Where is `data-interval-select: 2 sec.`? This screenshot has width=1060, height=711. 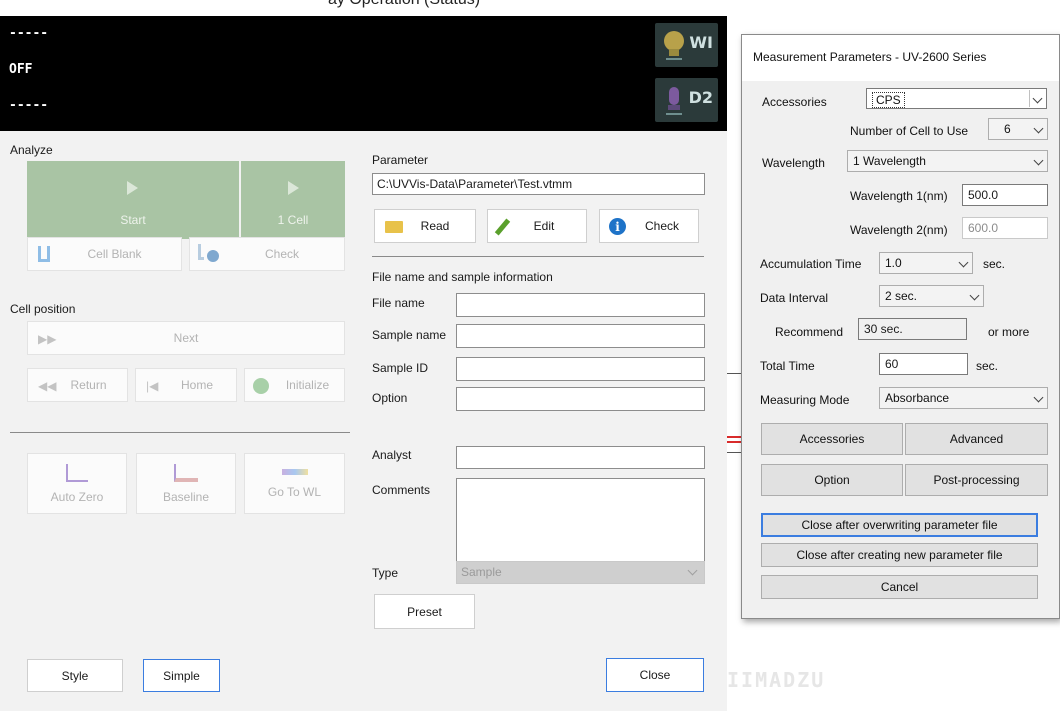
data-interval-select: 2 sec. is located at coordinates (931, 296).